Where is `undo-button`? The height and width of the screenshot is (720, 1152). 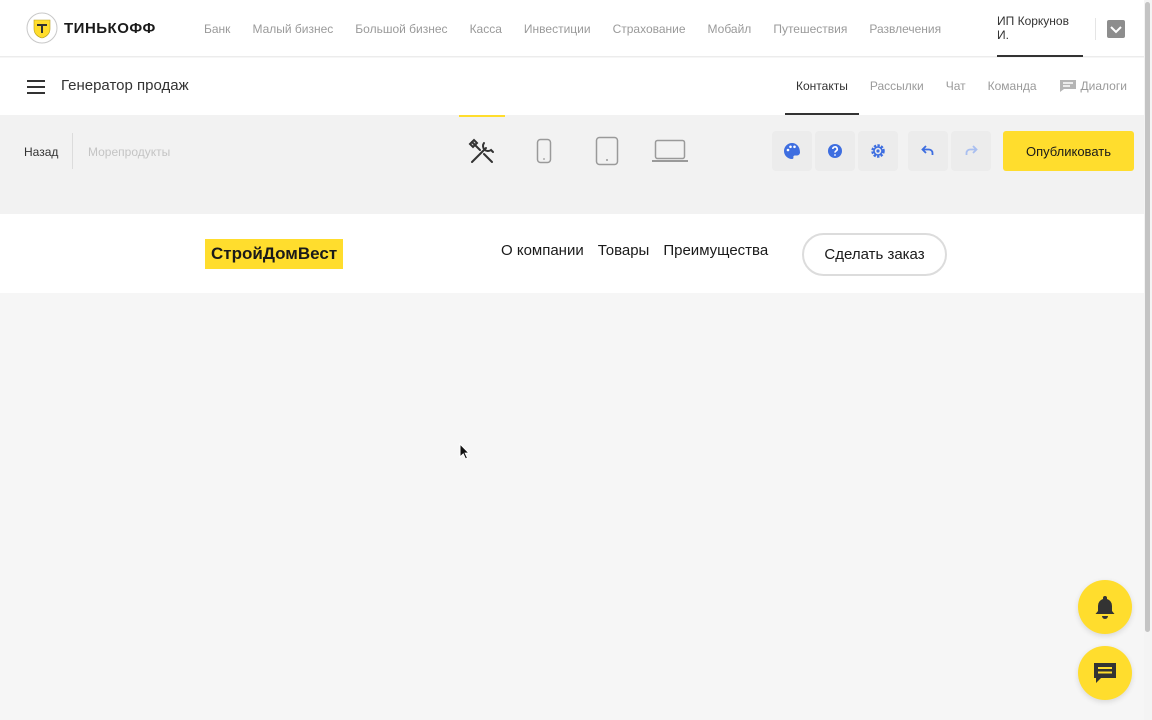 undo-button is located at coordinates (928, 151).